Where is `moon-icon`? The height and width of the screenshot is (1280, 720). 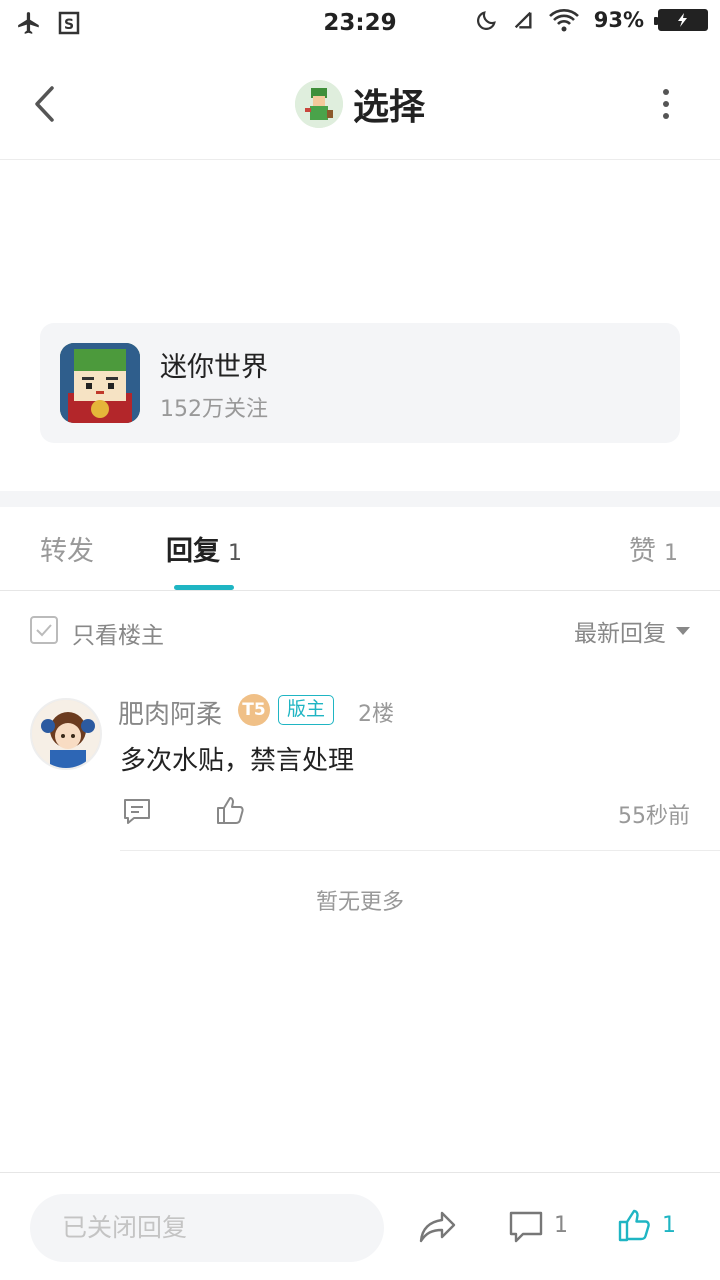
moon-icon is located at coordinates (486, 20).